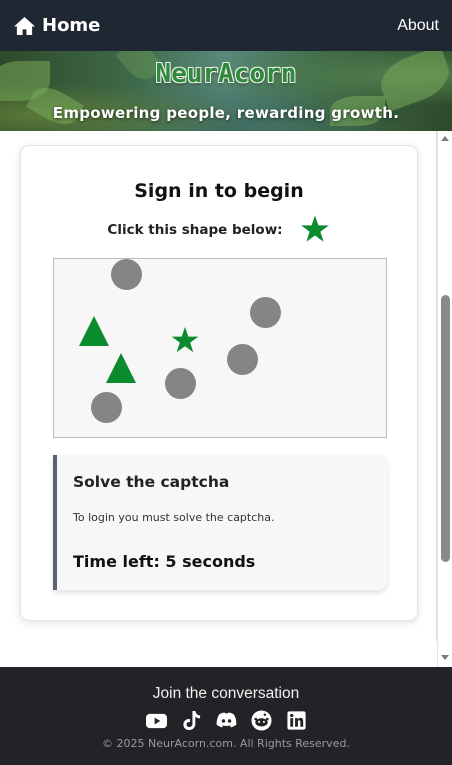 The height and width of the screenshot is (765, 452). I want to click on linkedin-icon, so click(296, 720).